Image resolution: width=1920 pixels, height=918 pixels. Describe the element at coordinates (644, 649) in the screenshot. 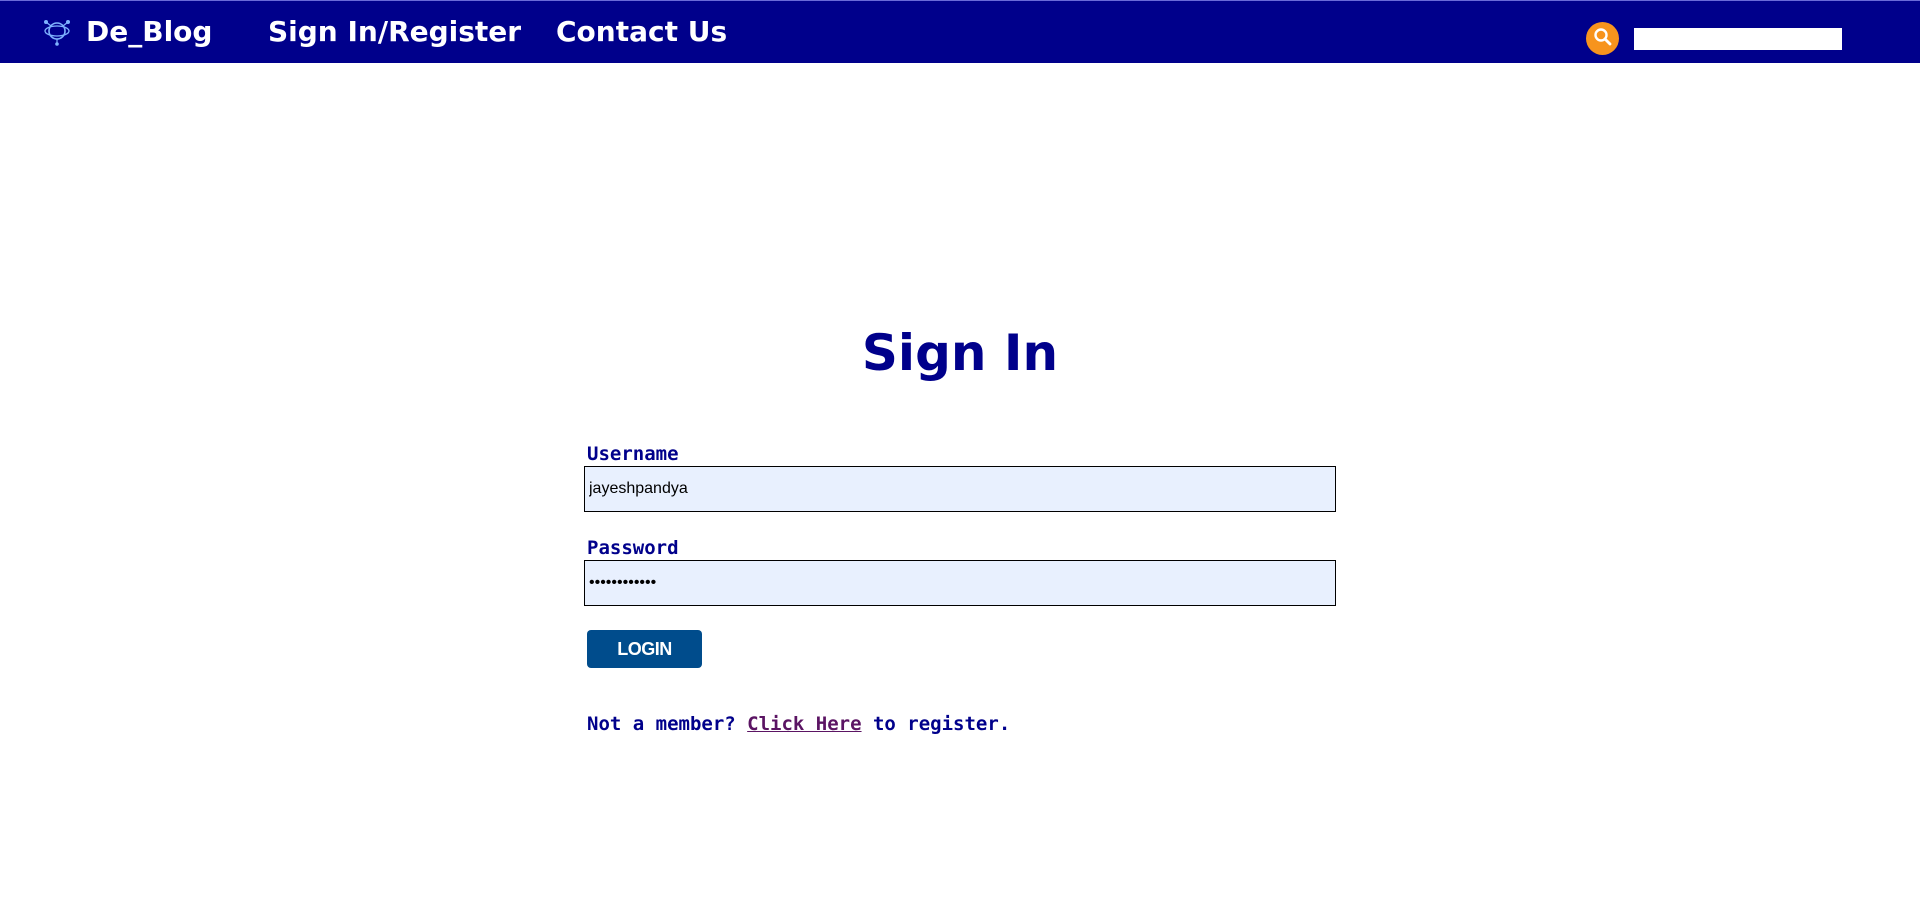

I see `login-button: LOGIN` at that location.